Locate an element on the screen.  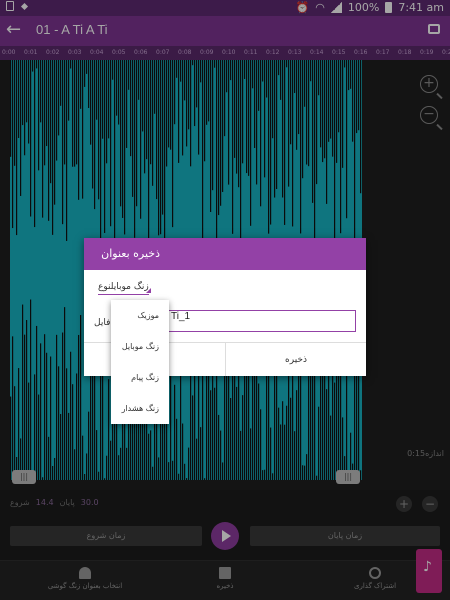
menu-item-notification: زنگ پیام is located at coordinates (140, 377).